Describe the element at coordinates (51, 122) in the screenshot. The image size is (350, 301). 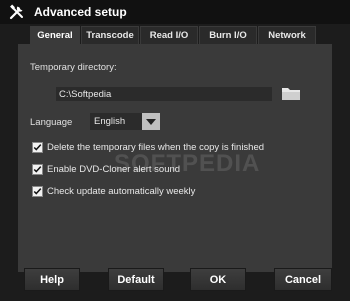
I see `language-label: Language` at that location.